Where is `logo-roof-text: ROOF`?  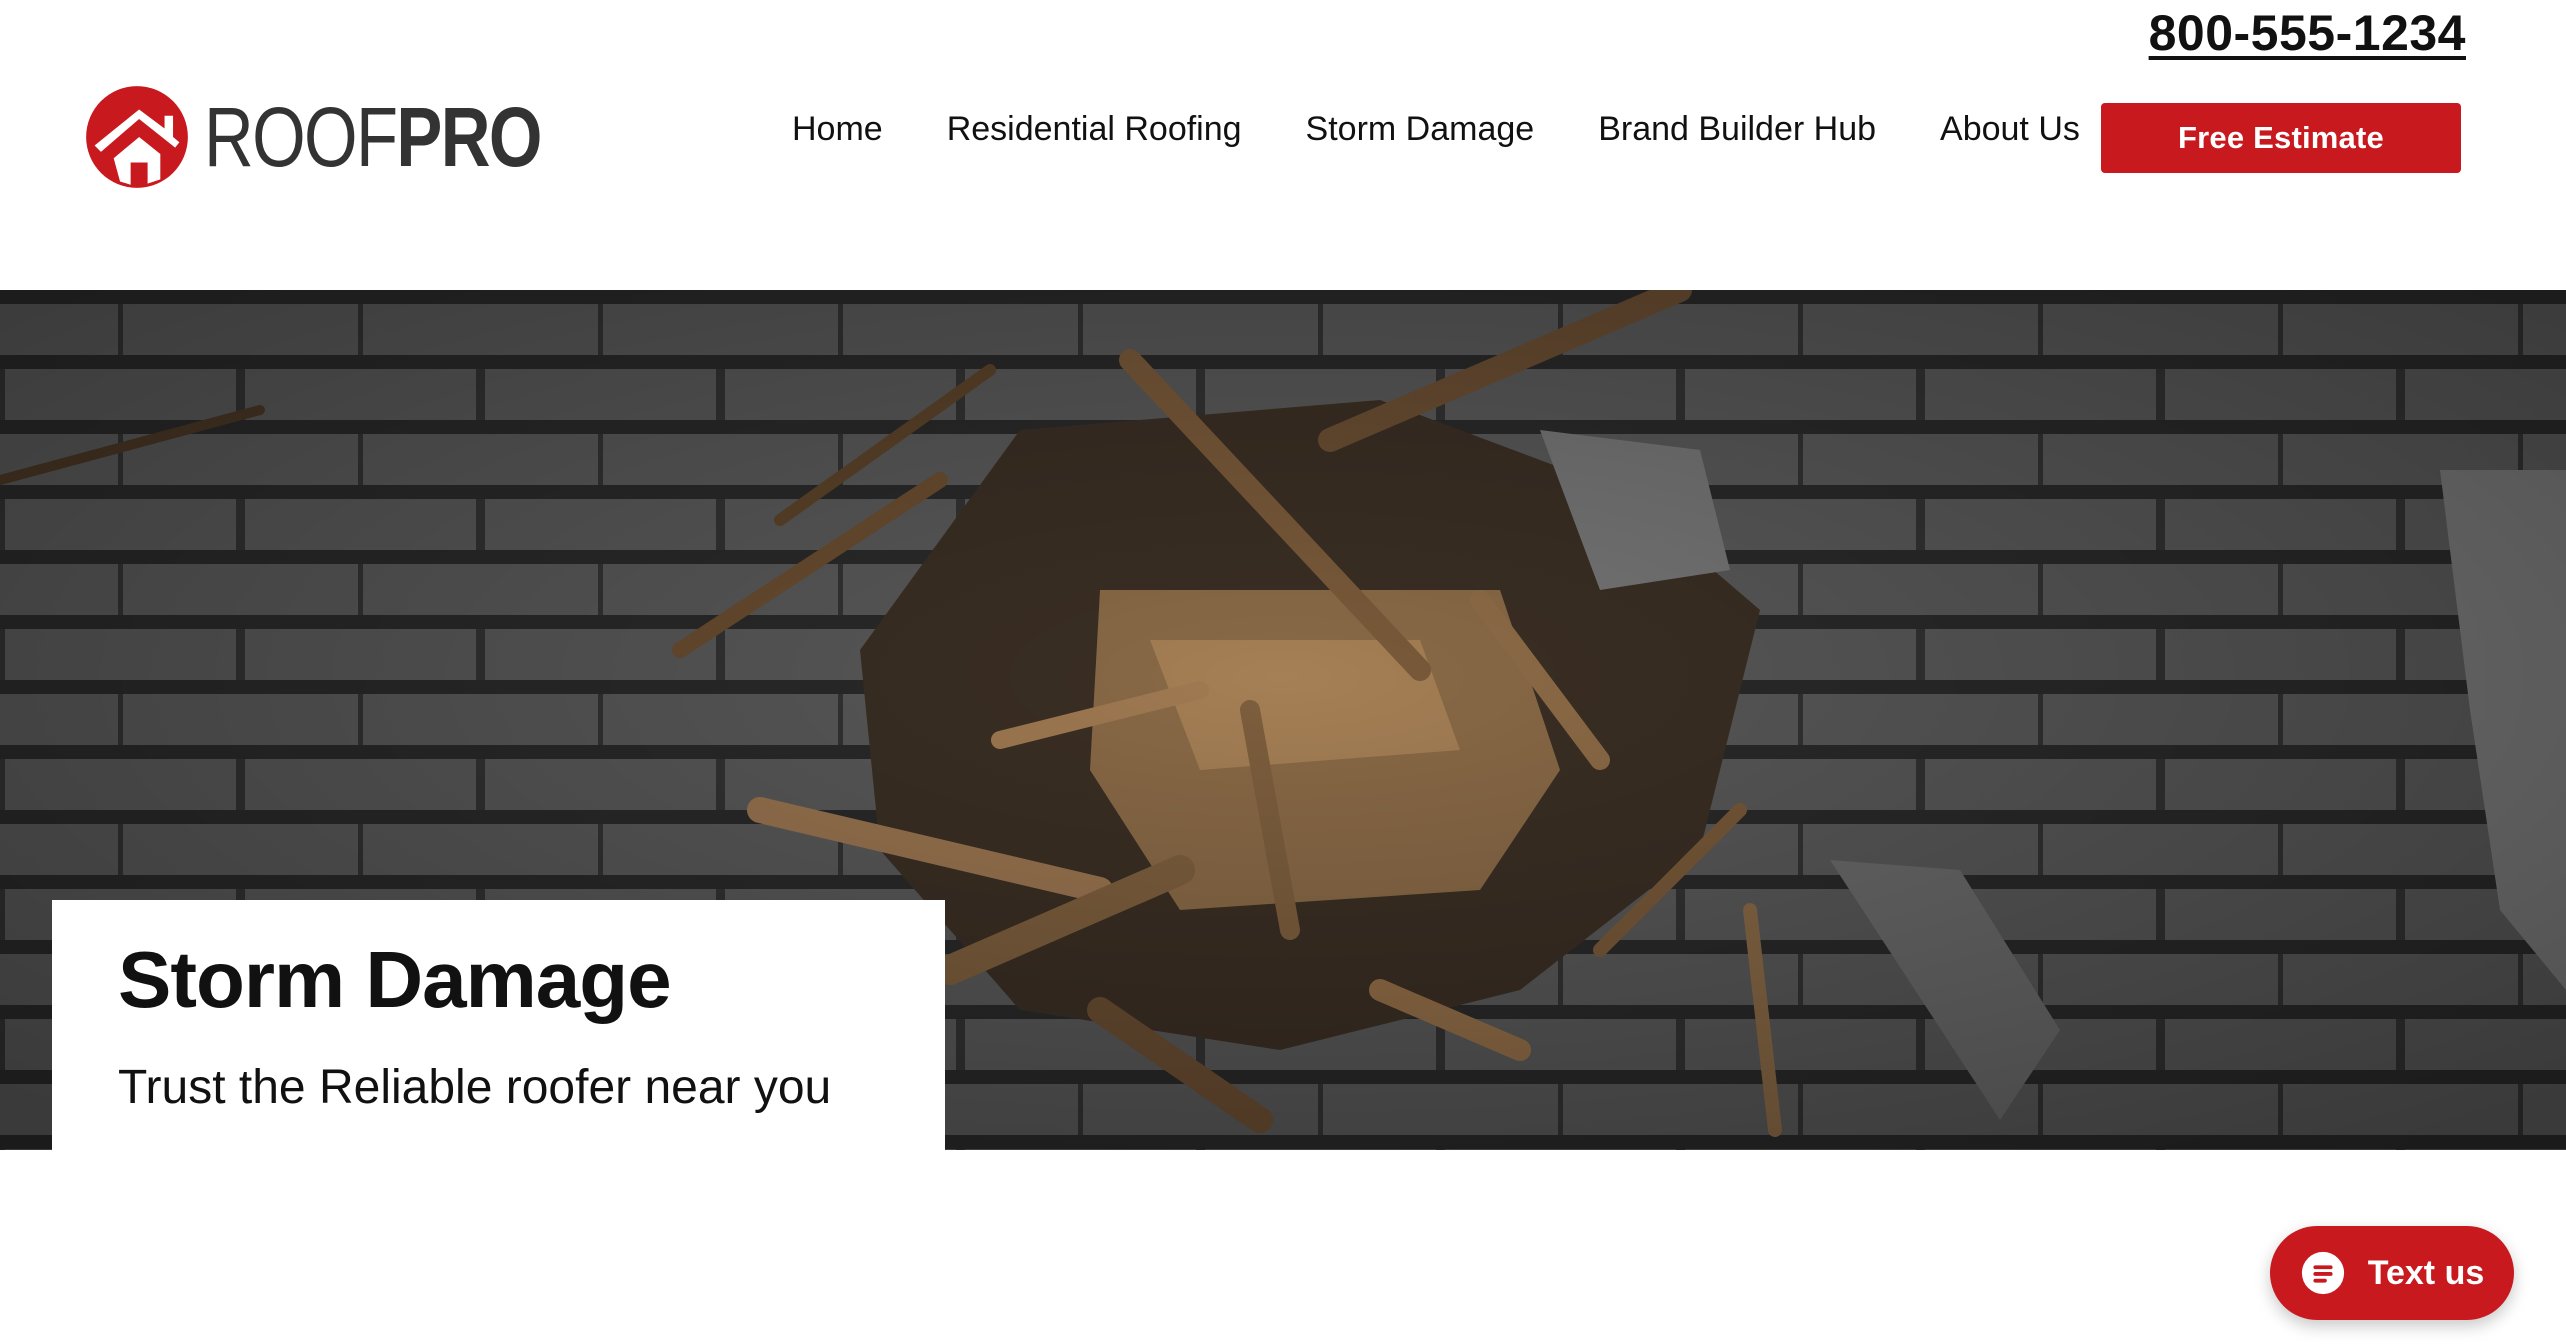 logo-roof-text: ROOF is located at coordinates (301, 137).